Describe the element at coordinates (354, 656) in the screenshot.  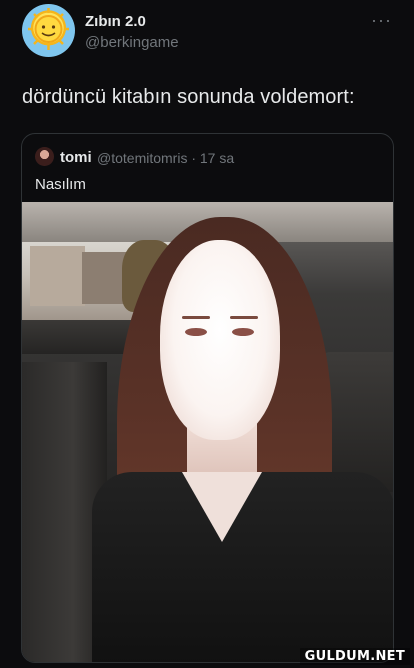
I see `watermark: GULDUM.NET` at that location.